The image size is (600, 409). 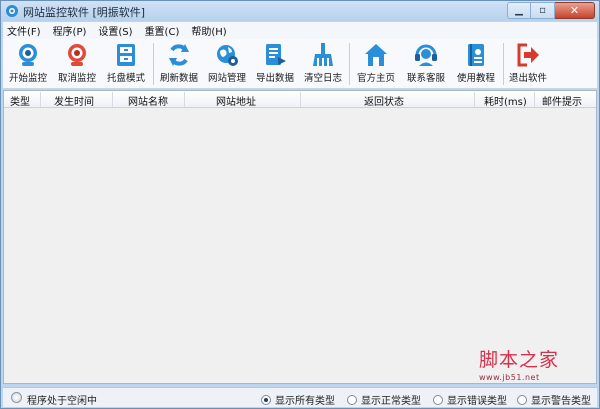 I want to click on minimize-icon: ▁, so click(x=519, y=10).